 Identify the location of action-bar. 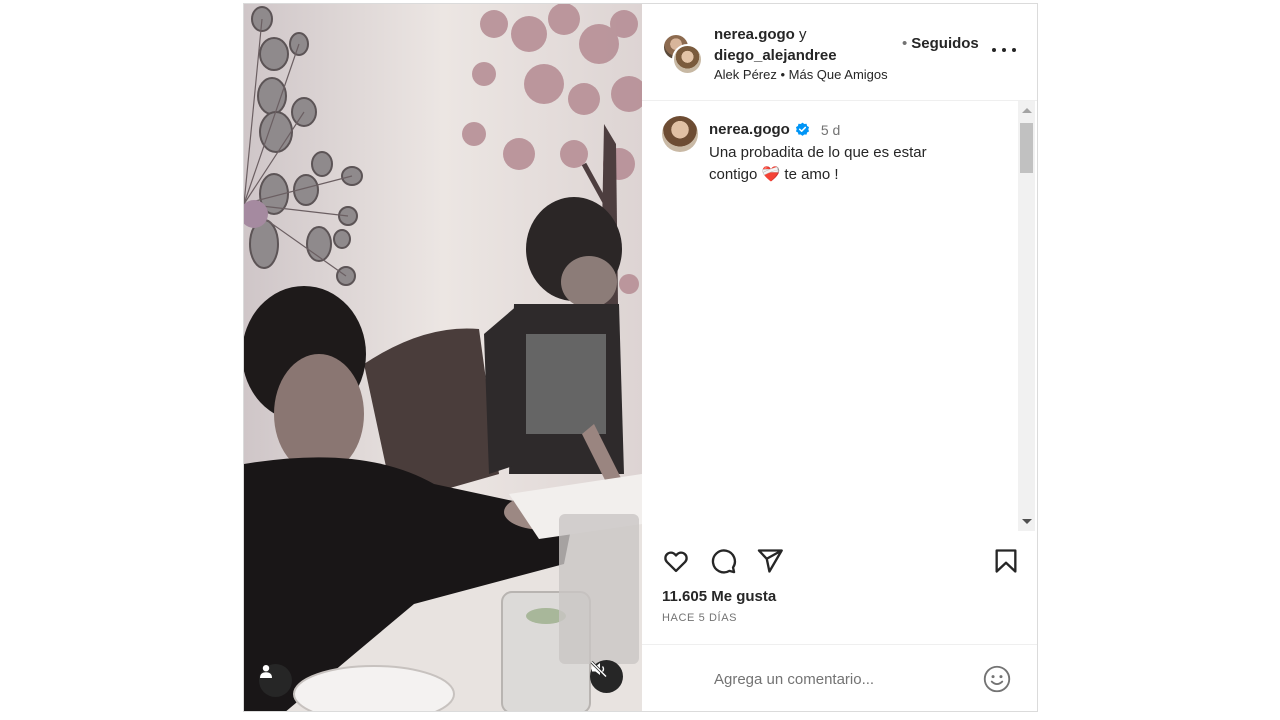
(839, 561).